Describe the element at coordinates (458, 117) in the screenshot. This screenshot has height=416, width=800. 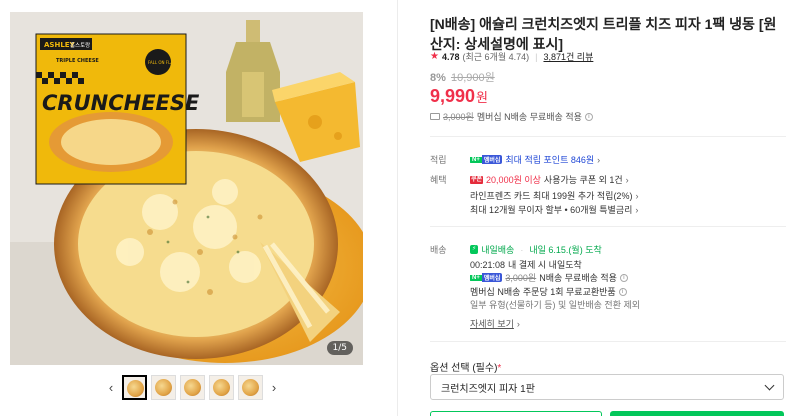
I see `shipping-fee-original: 3,000원` at that location.